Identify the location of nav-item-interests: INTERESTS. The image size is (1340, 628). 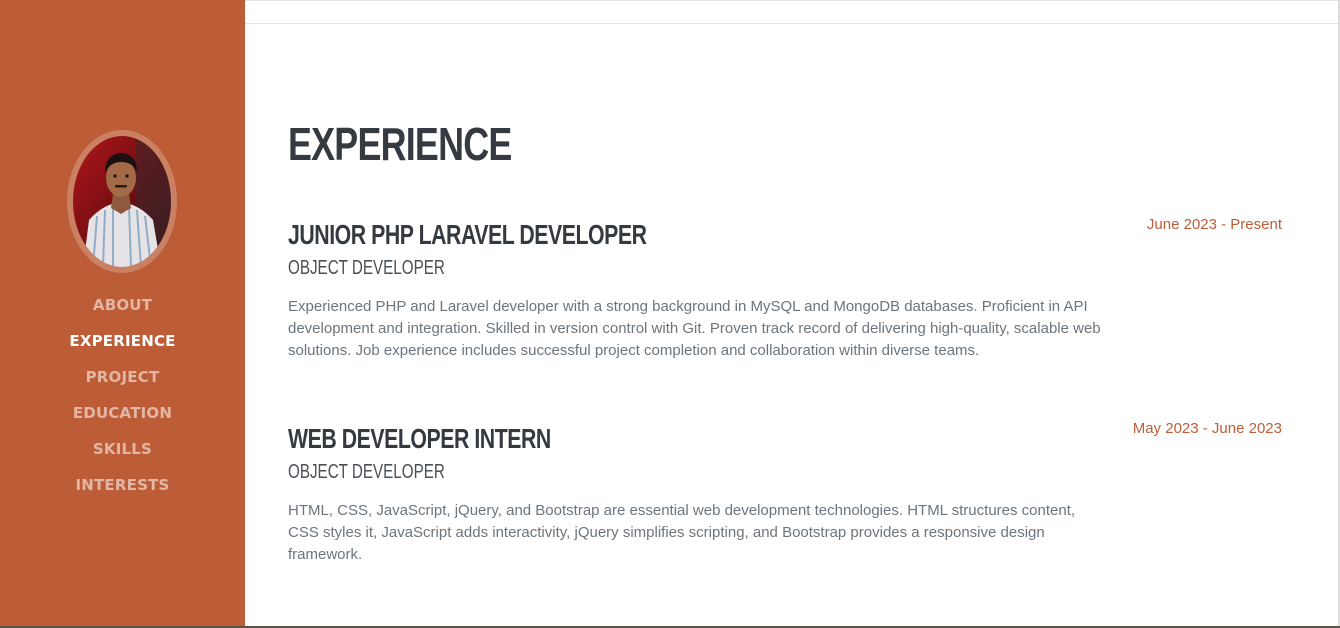
(122, 485).